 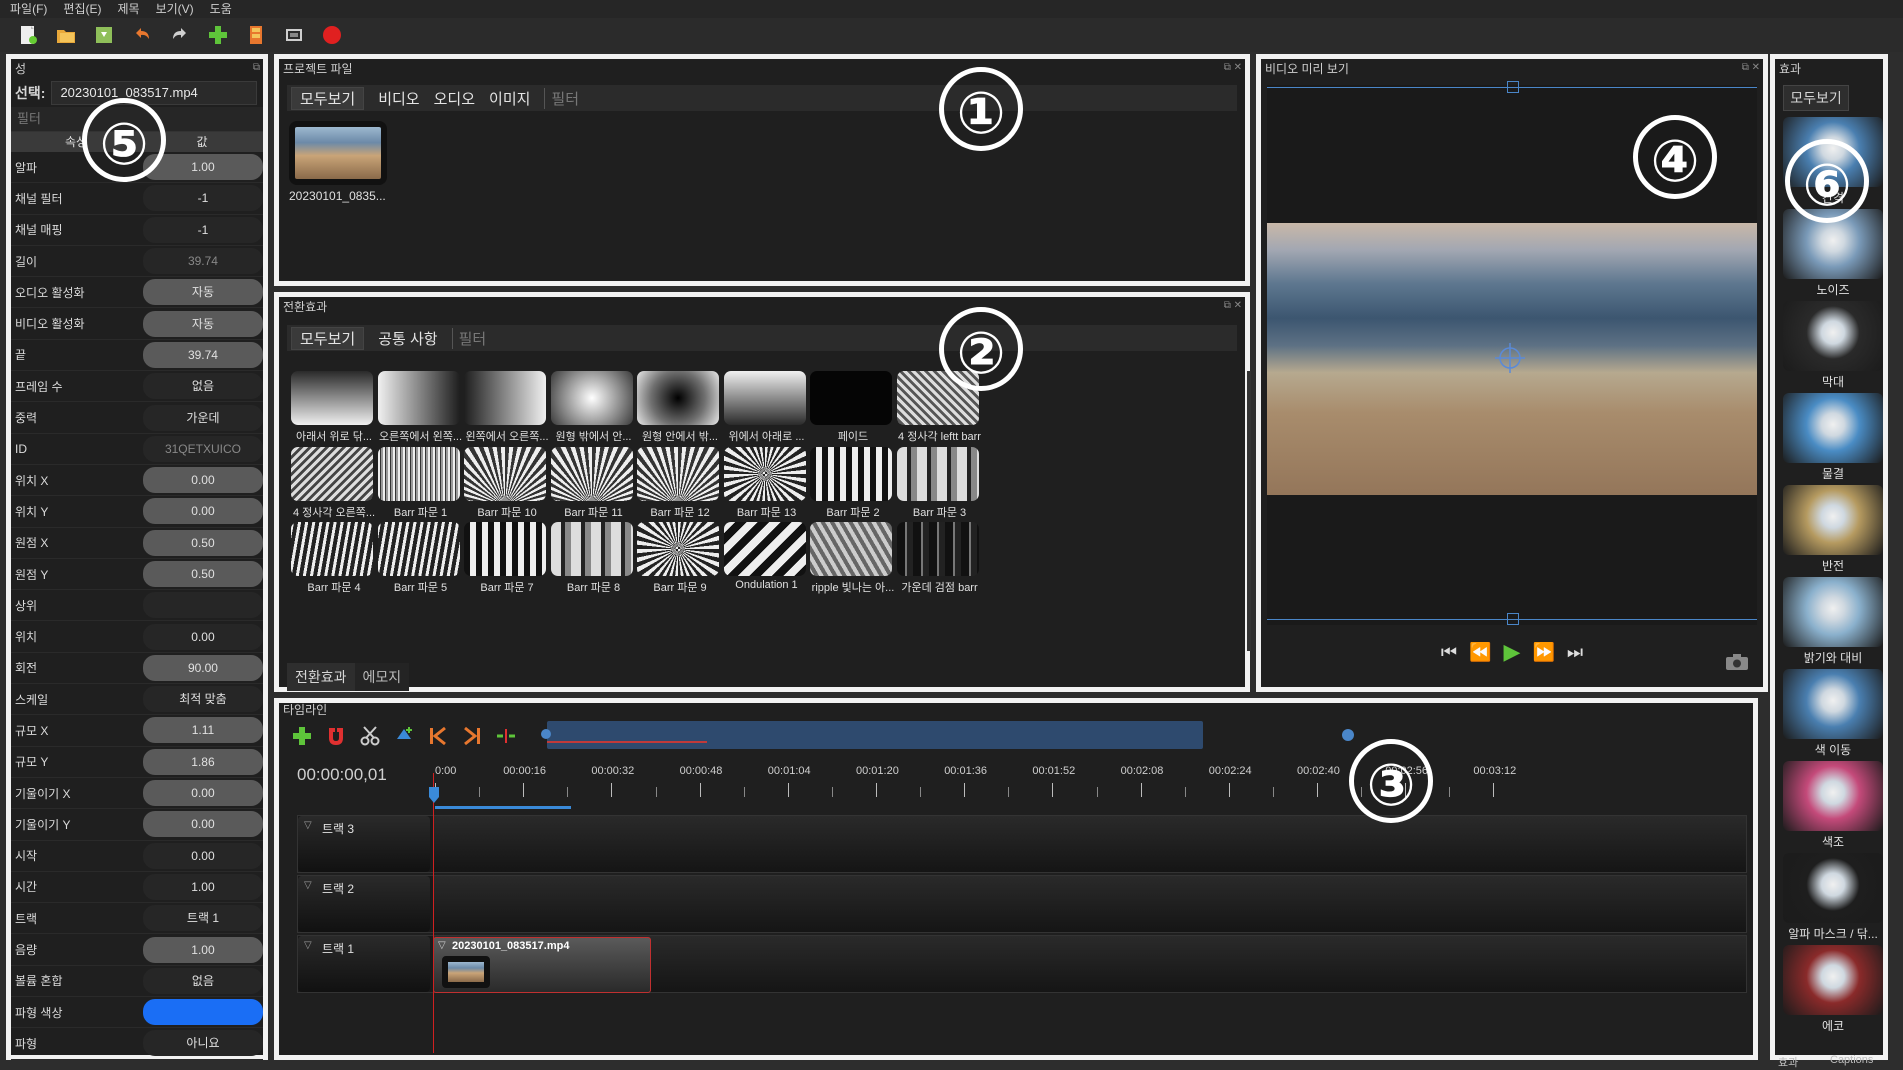 What do you see at coordinates (202, 323) in the screenshot?
I see `property-value: 자동` at bounding box center [202, 323].